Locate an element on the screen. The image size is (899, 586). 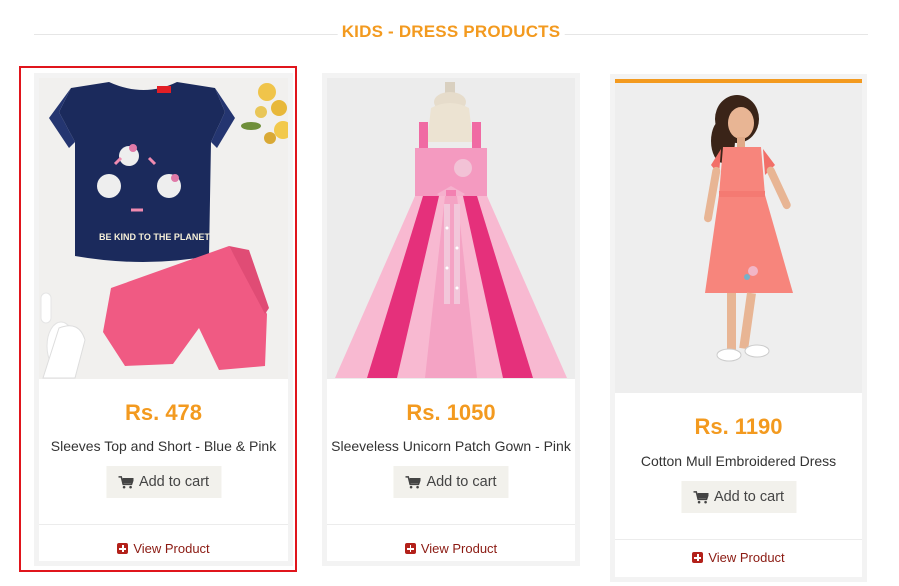
svg-text: BE KIND TO THE PLANET is located at coordinates (154, 237).